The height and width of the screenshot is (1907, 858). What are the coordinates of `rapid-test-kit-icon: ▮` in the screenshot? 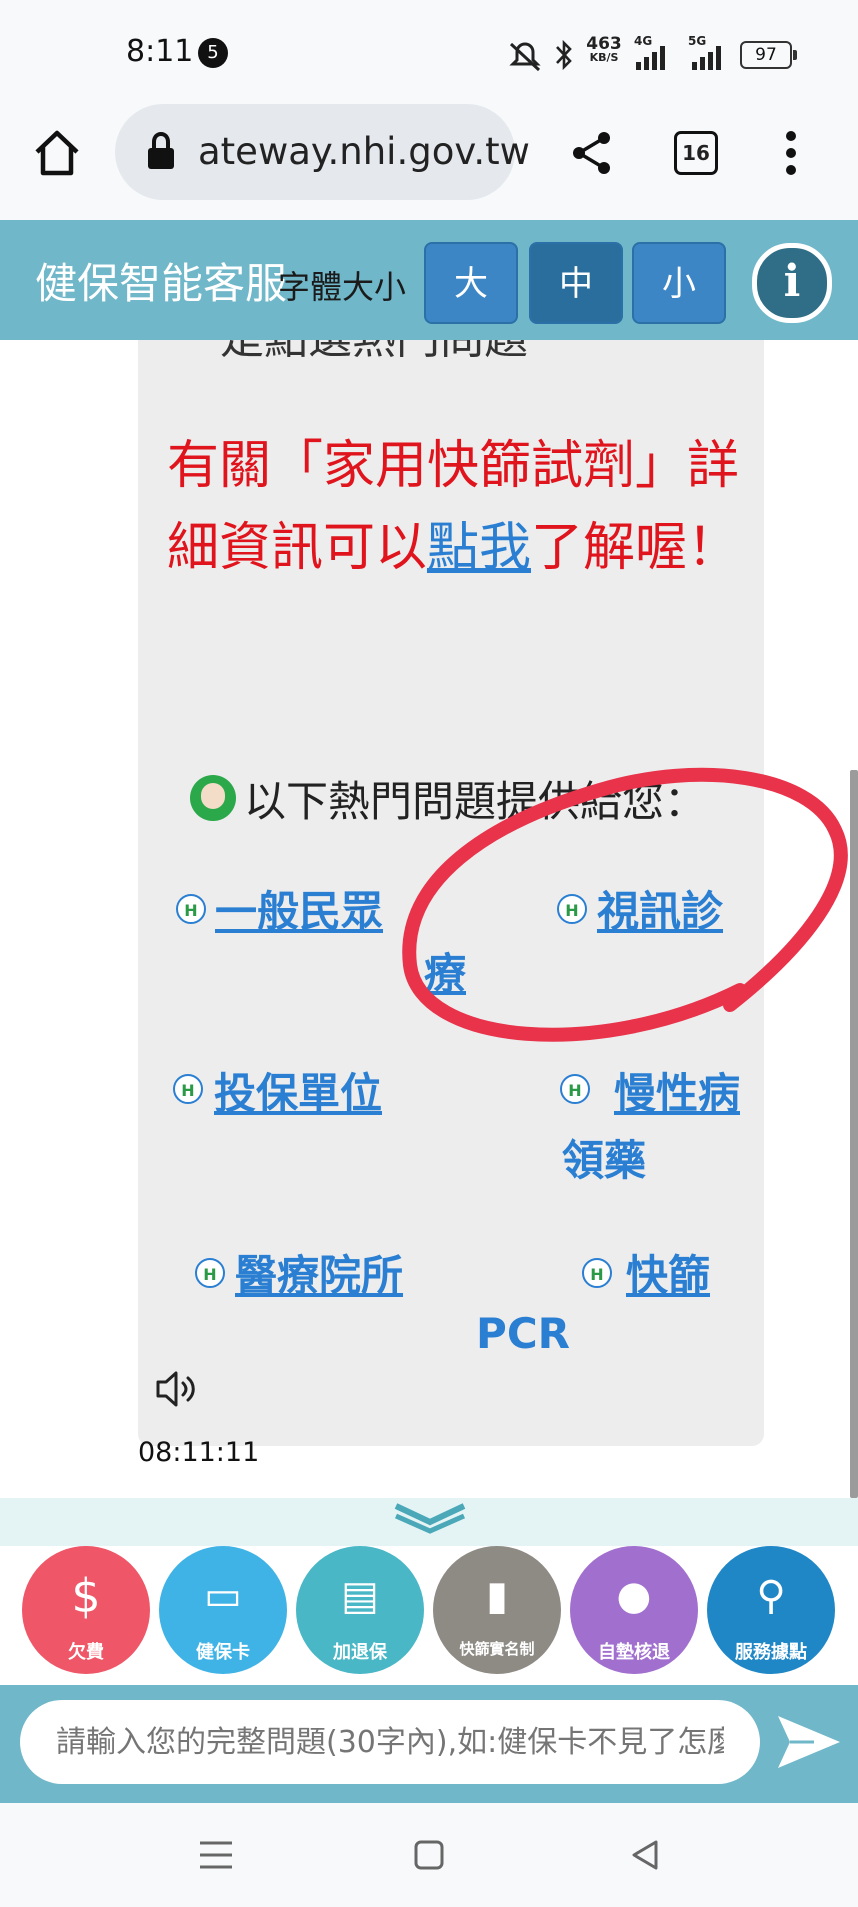 It's located at (496, 1596).